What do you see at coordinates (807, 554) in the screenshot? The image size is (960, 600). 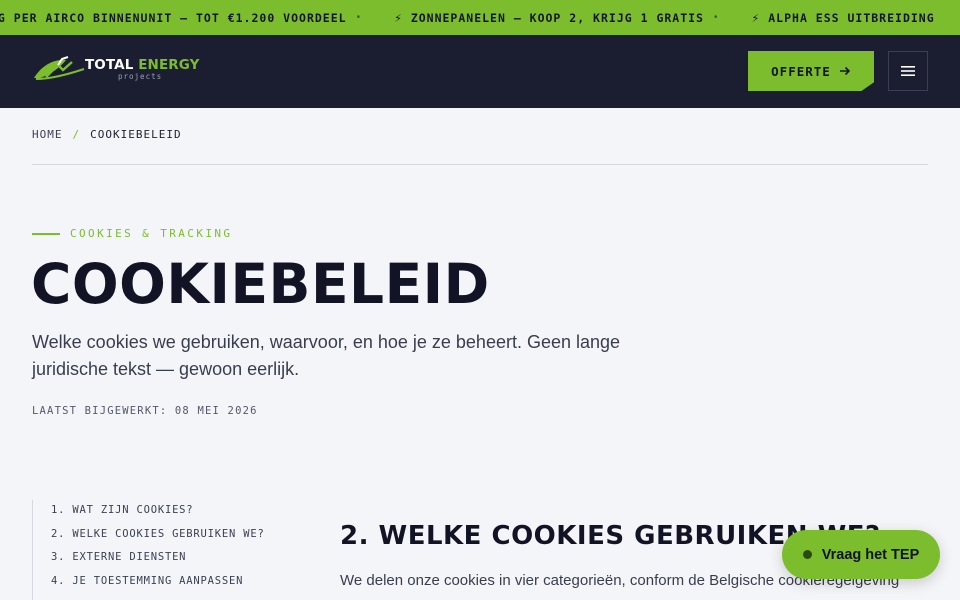 I see `online-status-icon` at bounding box center [807, 554].